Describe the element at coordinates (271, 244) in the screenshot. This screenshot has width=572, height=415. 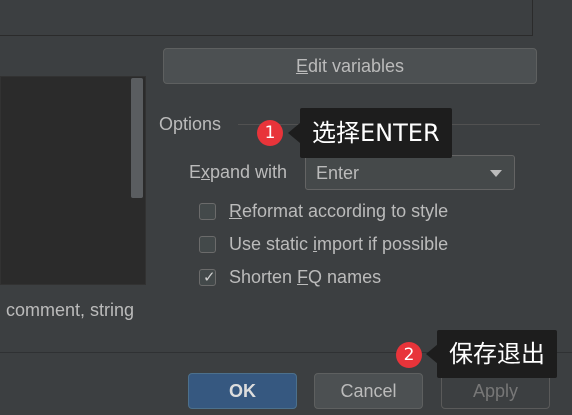
I see `static-import-label-start: Use static` at that location.